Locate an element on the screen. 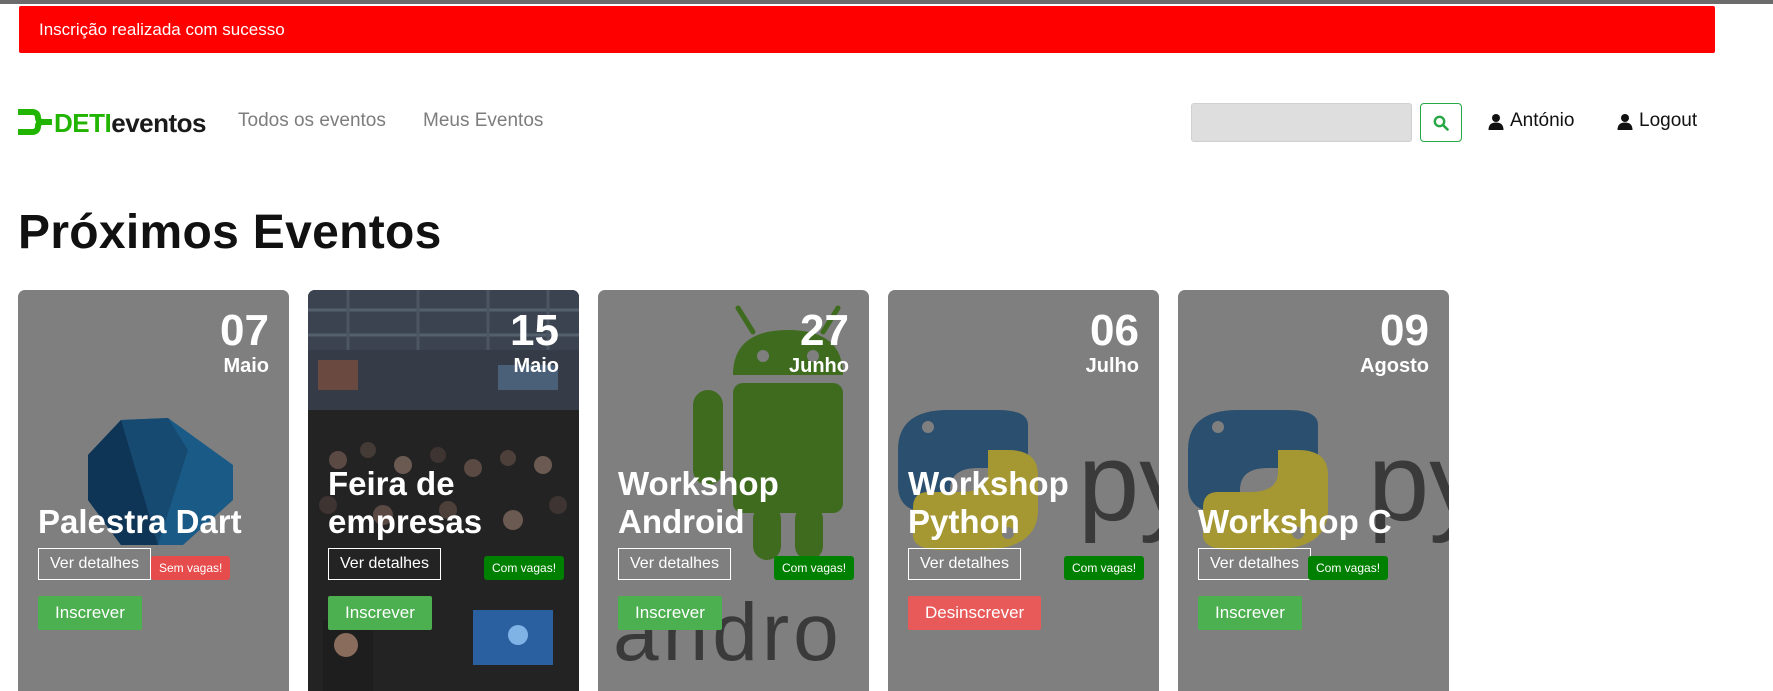  event-day: 15 is located at coordinates (534, 330).